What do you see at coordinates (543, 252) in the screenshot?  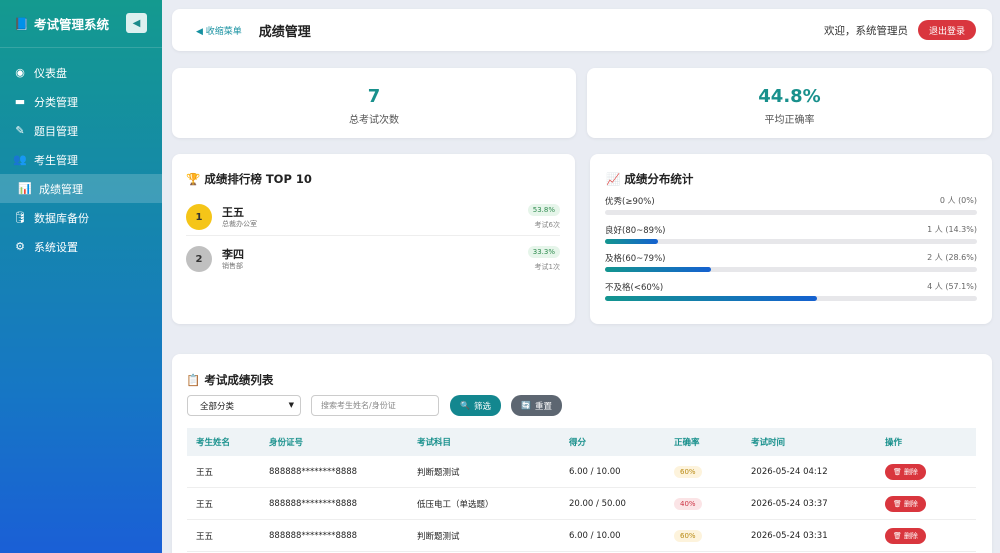 I see `rank-rate: 33.3%` at bounding box center [543, 252].